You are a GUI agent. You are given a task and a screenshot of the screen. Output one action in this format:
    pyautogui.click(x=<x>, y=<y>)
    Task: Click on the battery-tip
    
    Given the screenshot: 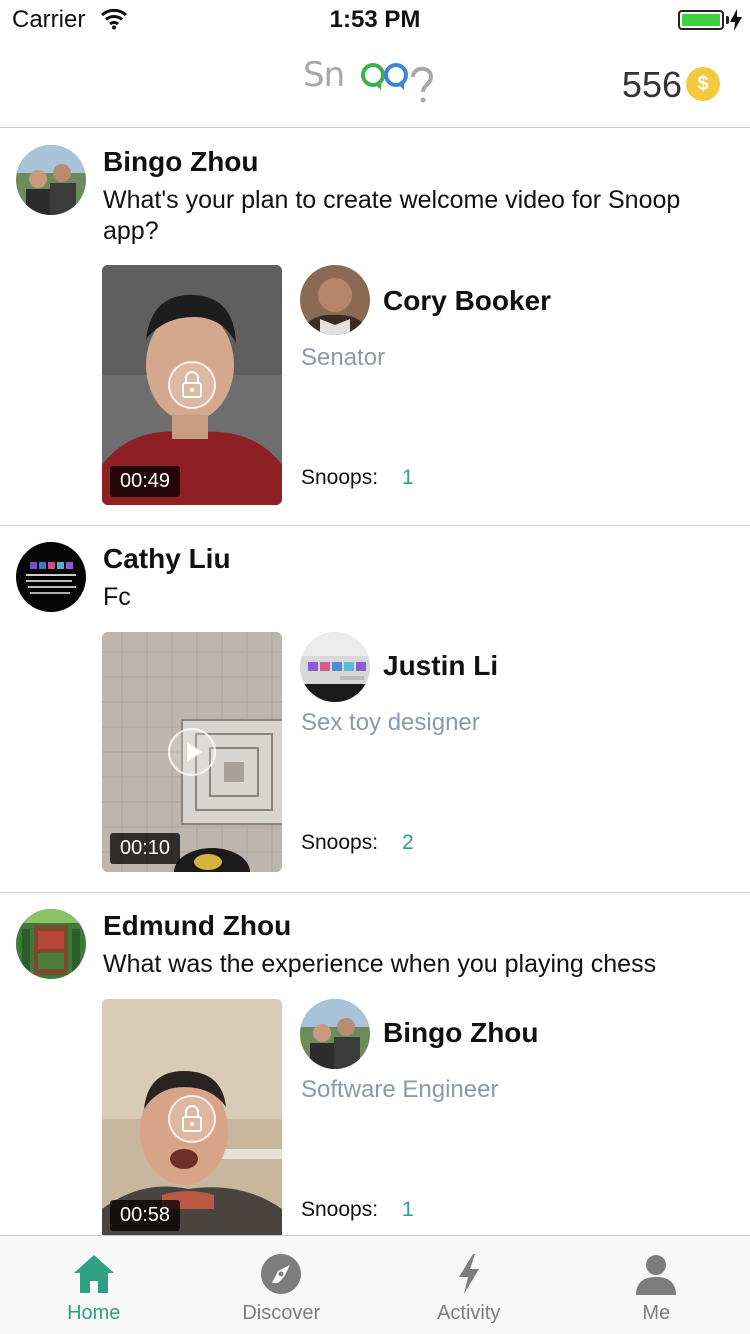 What is the action you would take?
    pyautogui.click(x=727, y=20)
    